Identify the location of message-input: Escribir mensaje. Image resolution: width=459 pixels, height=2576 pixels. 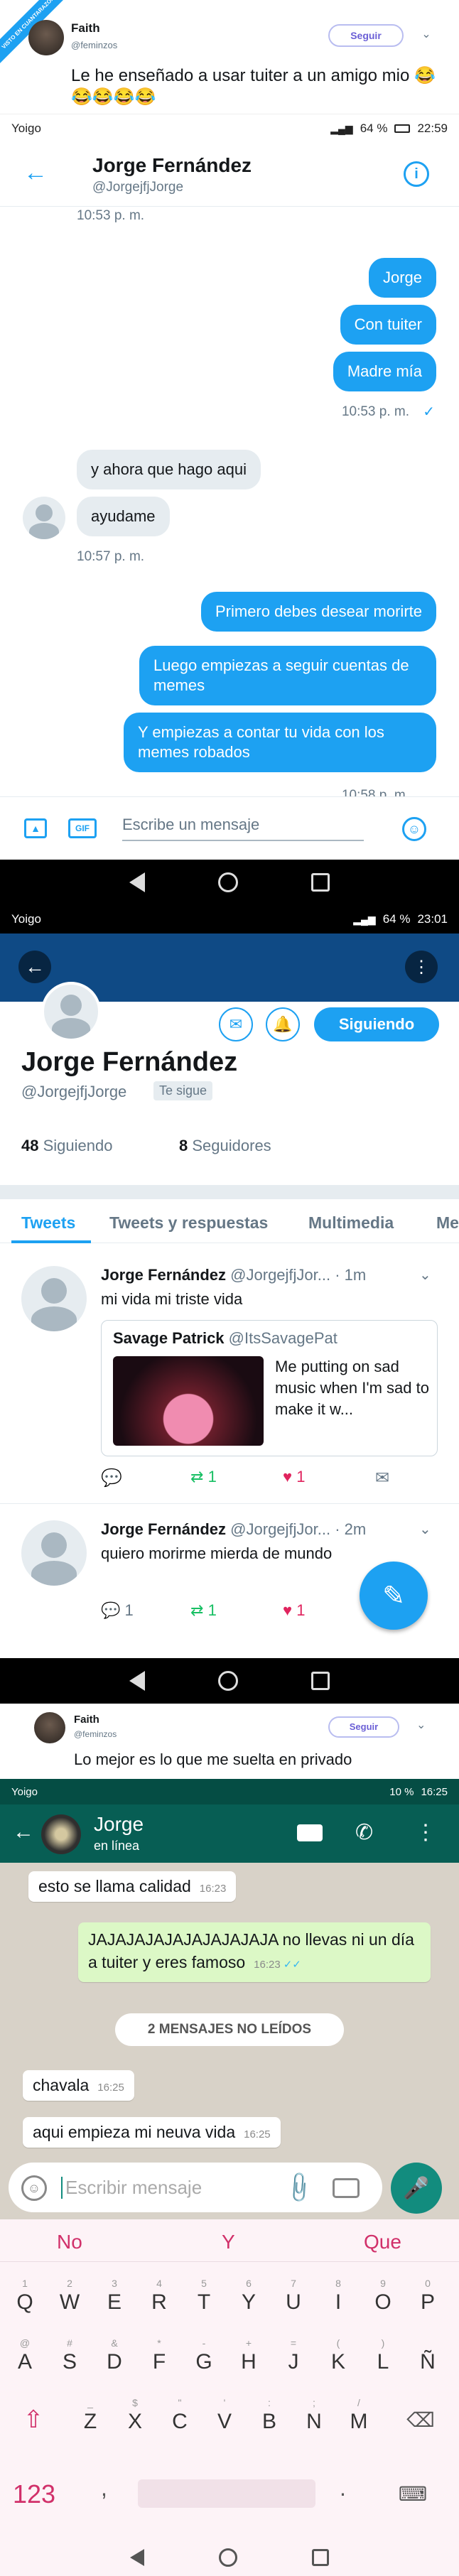
(131, 2188).